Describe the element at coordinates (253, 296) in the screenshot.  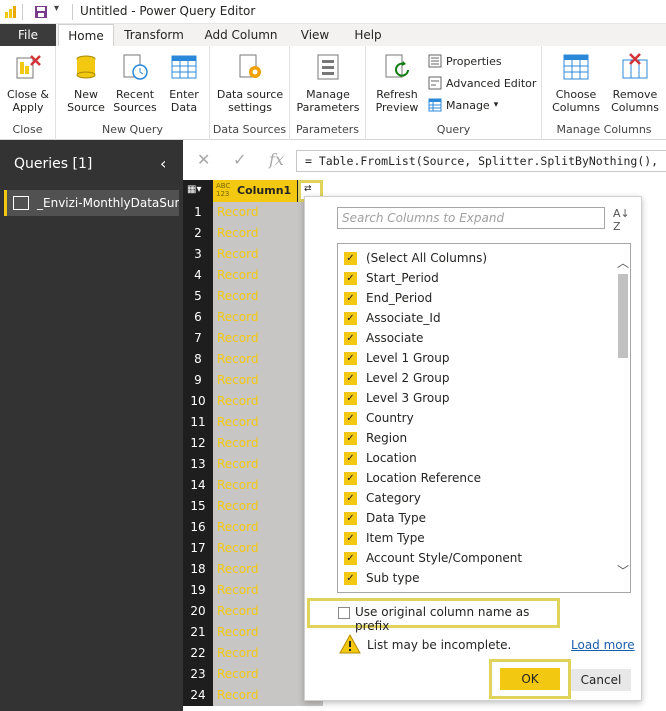
I see `table-row: 5 Record` at that location.